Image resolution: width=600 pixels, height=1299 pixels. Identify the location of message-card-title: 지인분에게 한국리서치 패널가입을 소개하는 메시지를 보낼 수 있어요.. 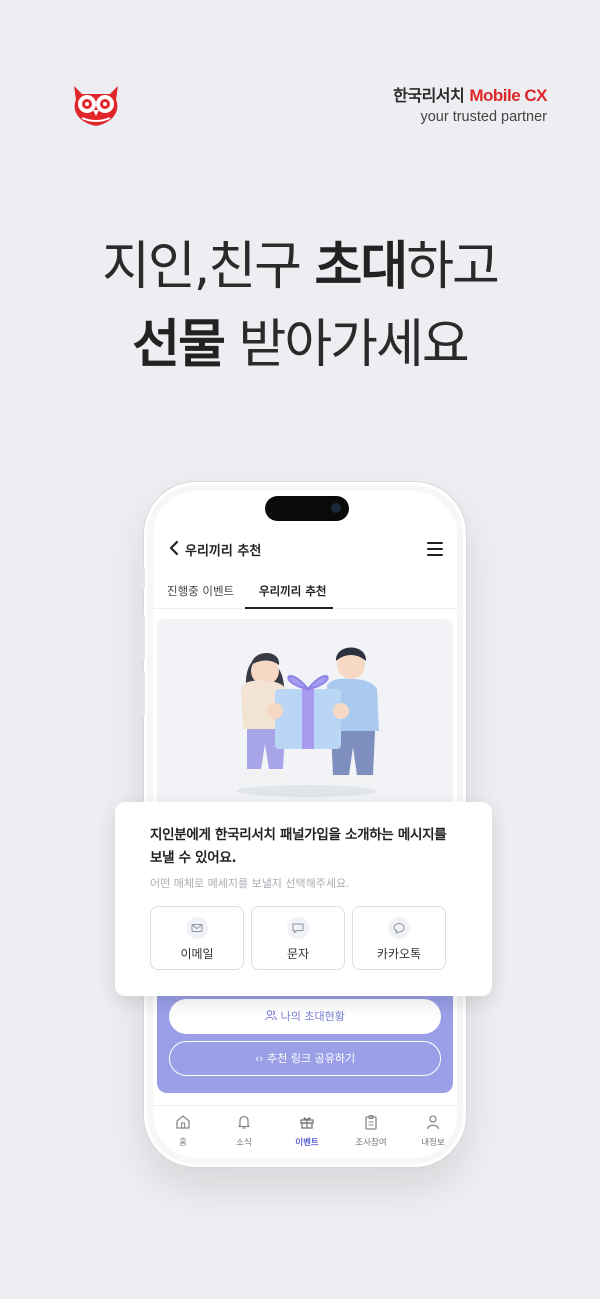
(298, 846).